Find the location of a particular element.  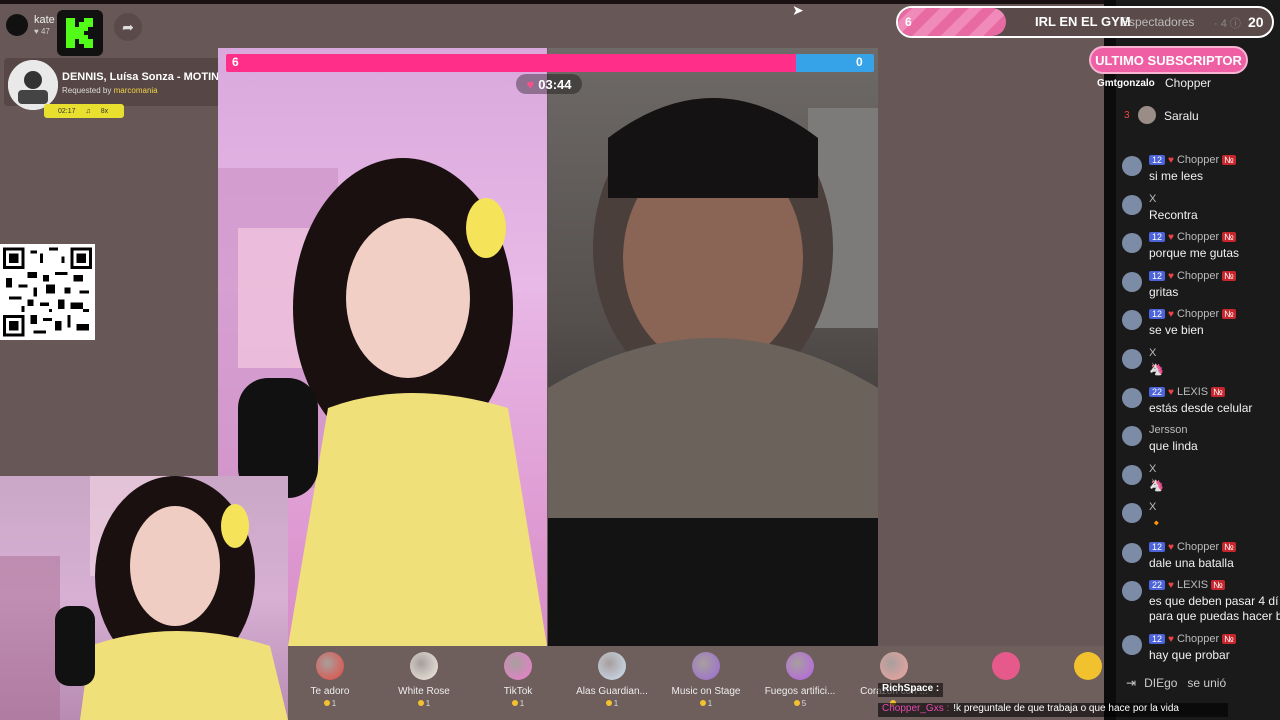

leaderboard-rank: 3 is located at coordinates (1127, 115).